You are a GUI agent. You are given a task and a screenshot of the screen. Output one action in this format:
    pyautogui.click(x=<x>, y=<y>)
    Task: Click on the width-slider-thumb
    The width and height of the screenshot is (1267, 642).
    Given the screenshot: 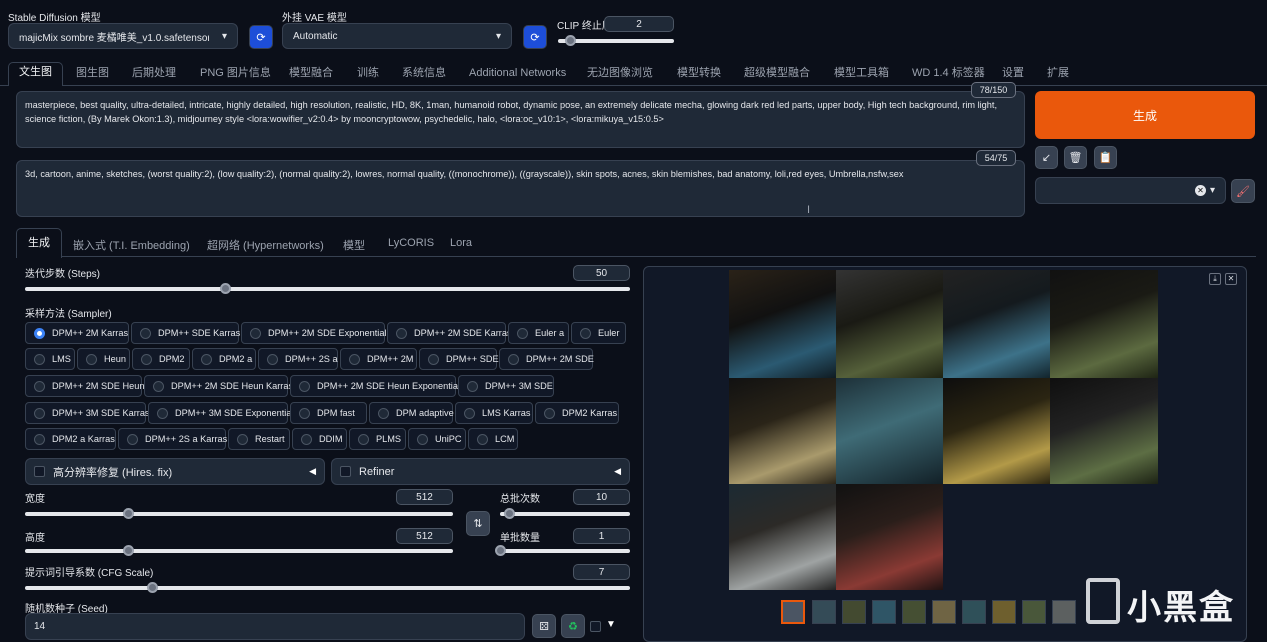 What is the action you would take?
    pyautogui.click(x=128, y=513)
    